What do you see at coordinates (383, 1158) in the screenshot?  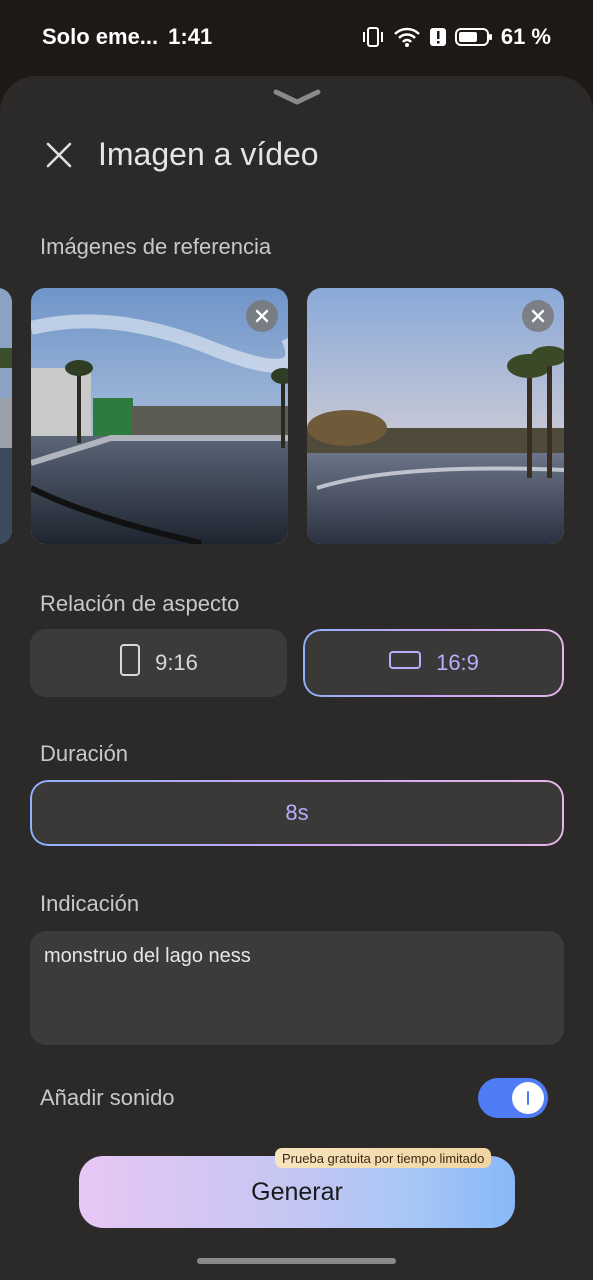 I see `free-trial-badge: Prueba gratuita por tiempo limitado` at bounding box center [383, 1158].